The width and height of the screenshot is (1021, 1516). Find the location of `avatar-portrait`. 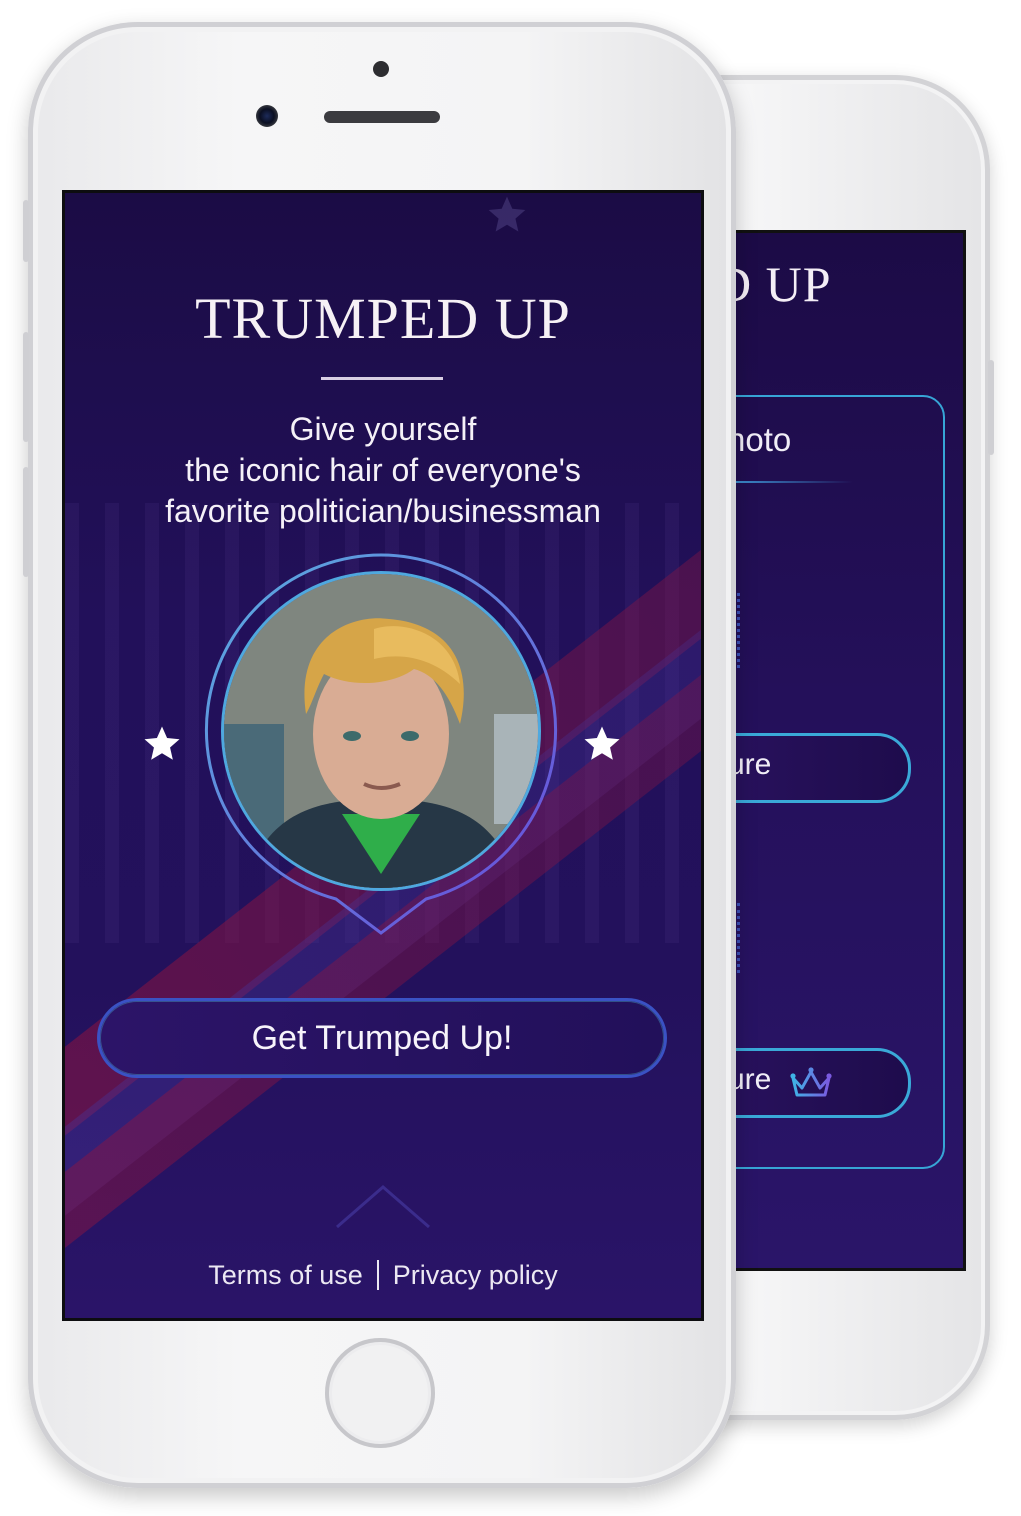

avatar-portrait is located at coordinates (381, 731).